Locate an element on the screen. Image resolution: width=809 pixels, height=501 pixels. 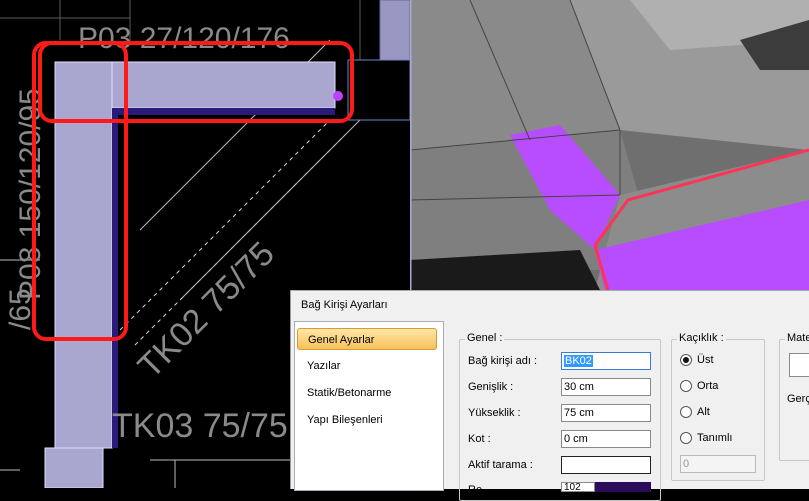
label-yukseklik: Yükseklik : is located at coordinates (494, 413).